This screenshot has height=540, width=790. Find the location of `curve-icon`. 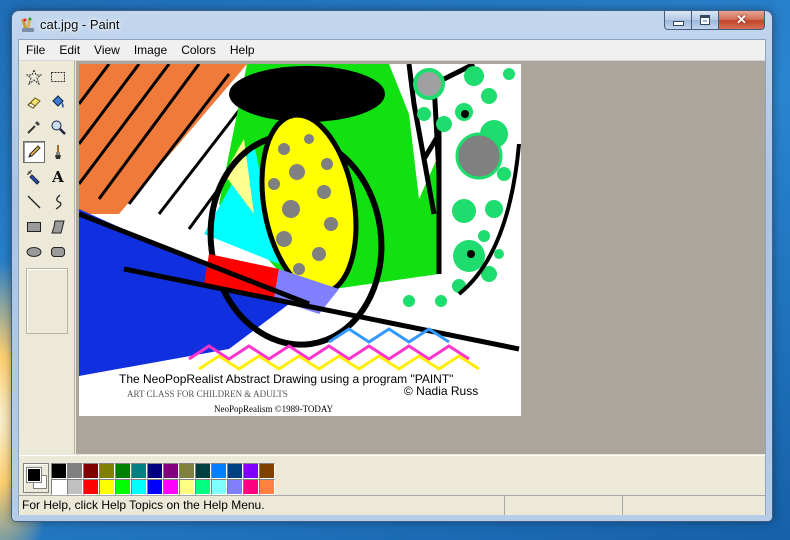

curve-icon is located at coordinates (58, 202).